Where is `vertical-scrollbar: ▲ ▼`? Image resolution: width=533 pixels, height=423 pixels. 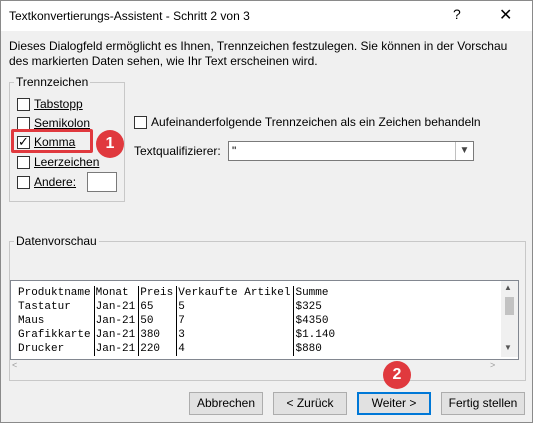
vertical-scrollbar: ▲ ▼ is located at coordinates (509, 319).